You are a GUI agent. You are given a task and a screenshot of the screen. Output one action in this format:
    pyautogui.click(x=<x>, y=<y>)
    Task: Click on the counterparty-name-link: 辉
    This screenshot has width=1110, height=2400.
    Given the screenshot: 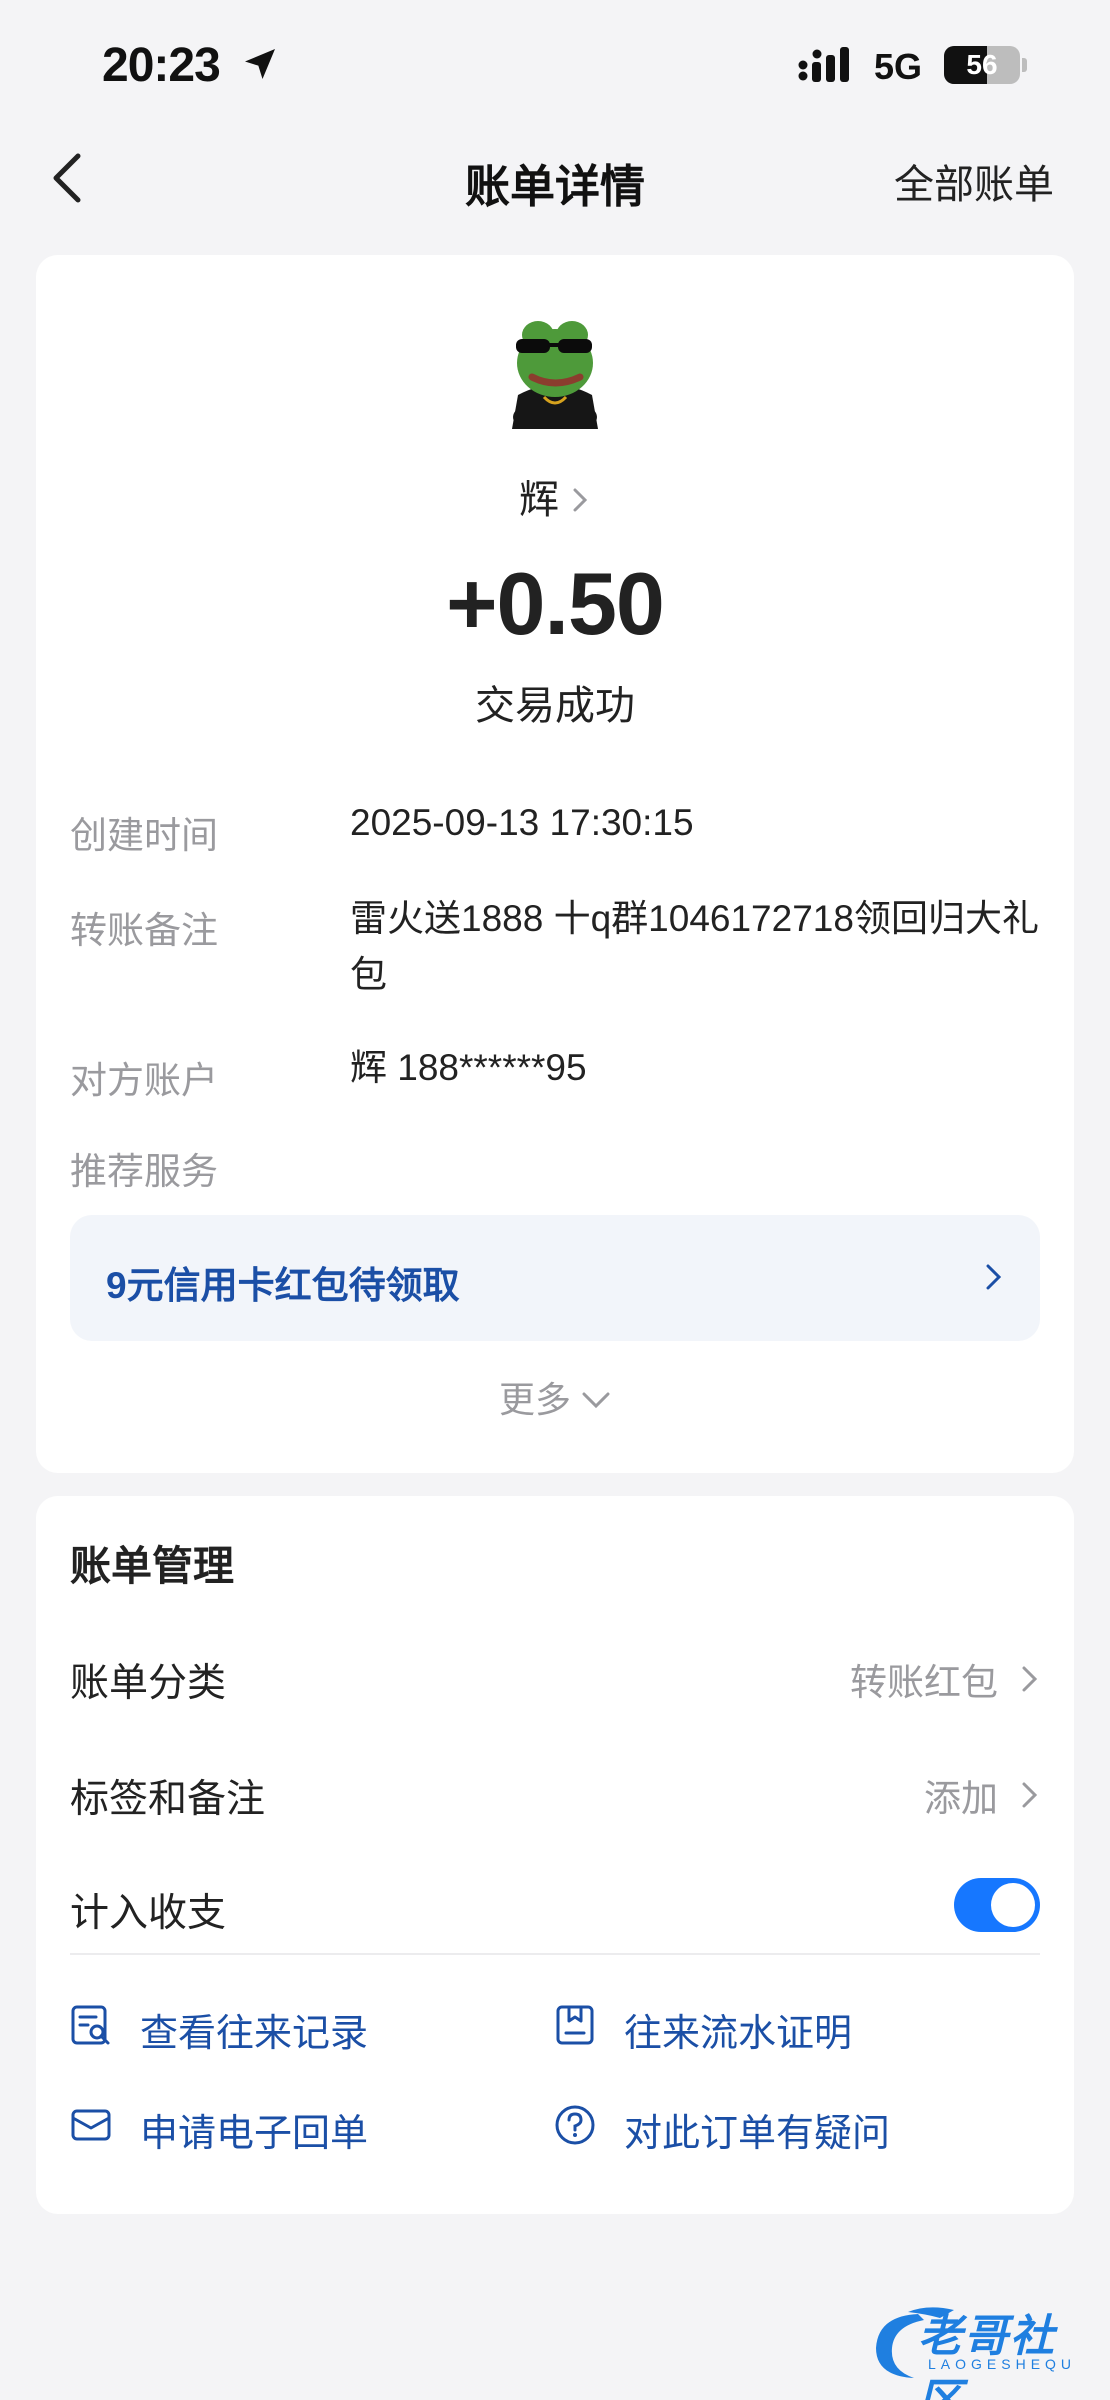 What is the action you would take?
    pyautogui.click(x=555, y=496)
    